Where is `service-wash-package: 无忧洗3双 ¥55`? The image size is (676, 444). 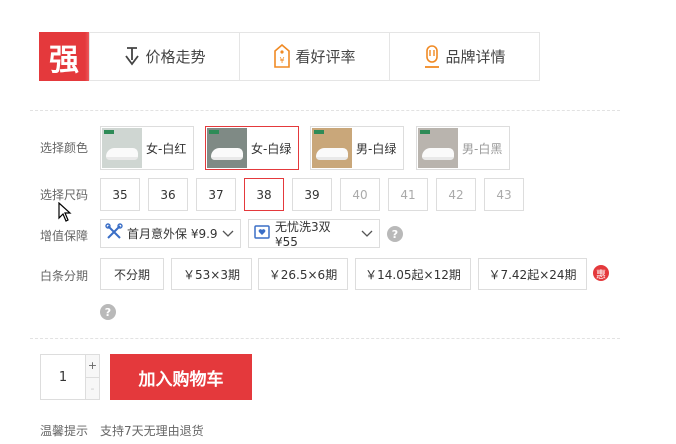 service-wash-package: 无忧洗3双 ¥55 is located at coordinates (314, 234).